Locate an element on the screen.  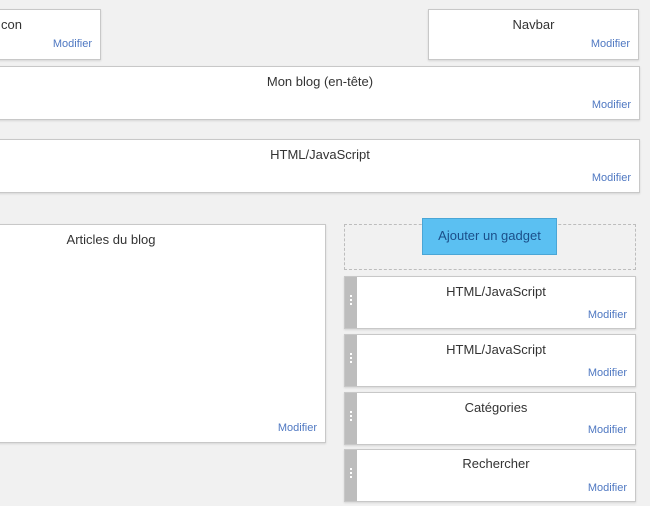
sidebar-gadget-search: Rechercher Modifier is located at coordinates (490, 475).